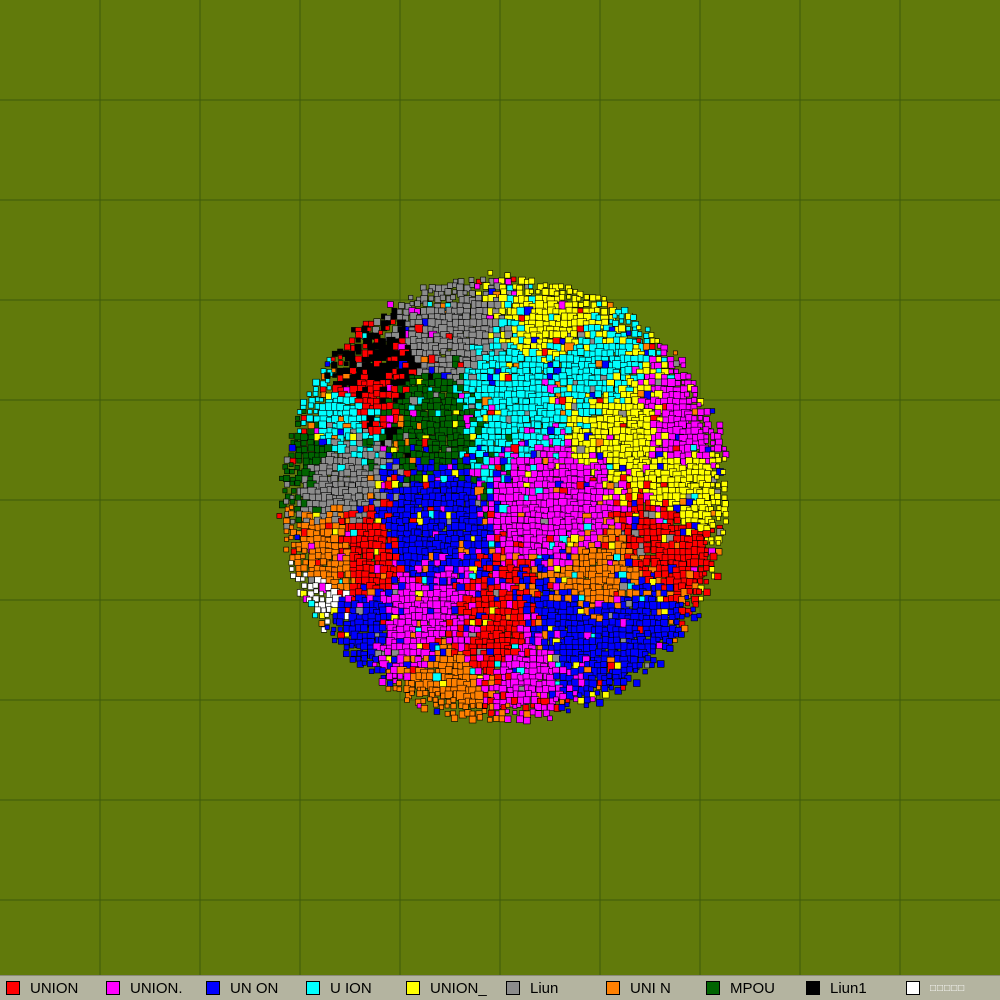 This screenshot has width=1000, height=1000. What do you see at coordinates (550, 988) in the screenshot?
I see `legend-item-liun: Liun` at bounding box center [550, 988].